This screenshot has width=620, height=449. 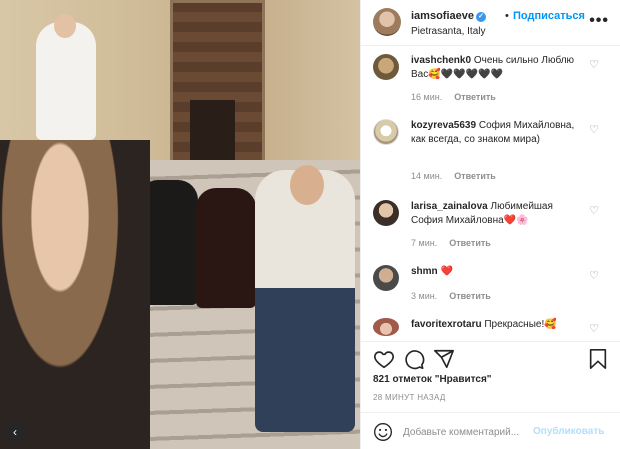 What do you see at coordinates (66, 81) in the screenshot?
I see `photo-figure-white` at bounding box center [66, 81].